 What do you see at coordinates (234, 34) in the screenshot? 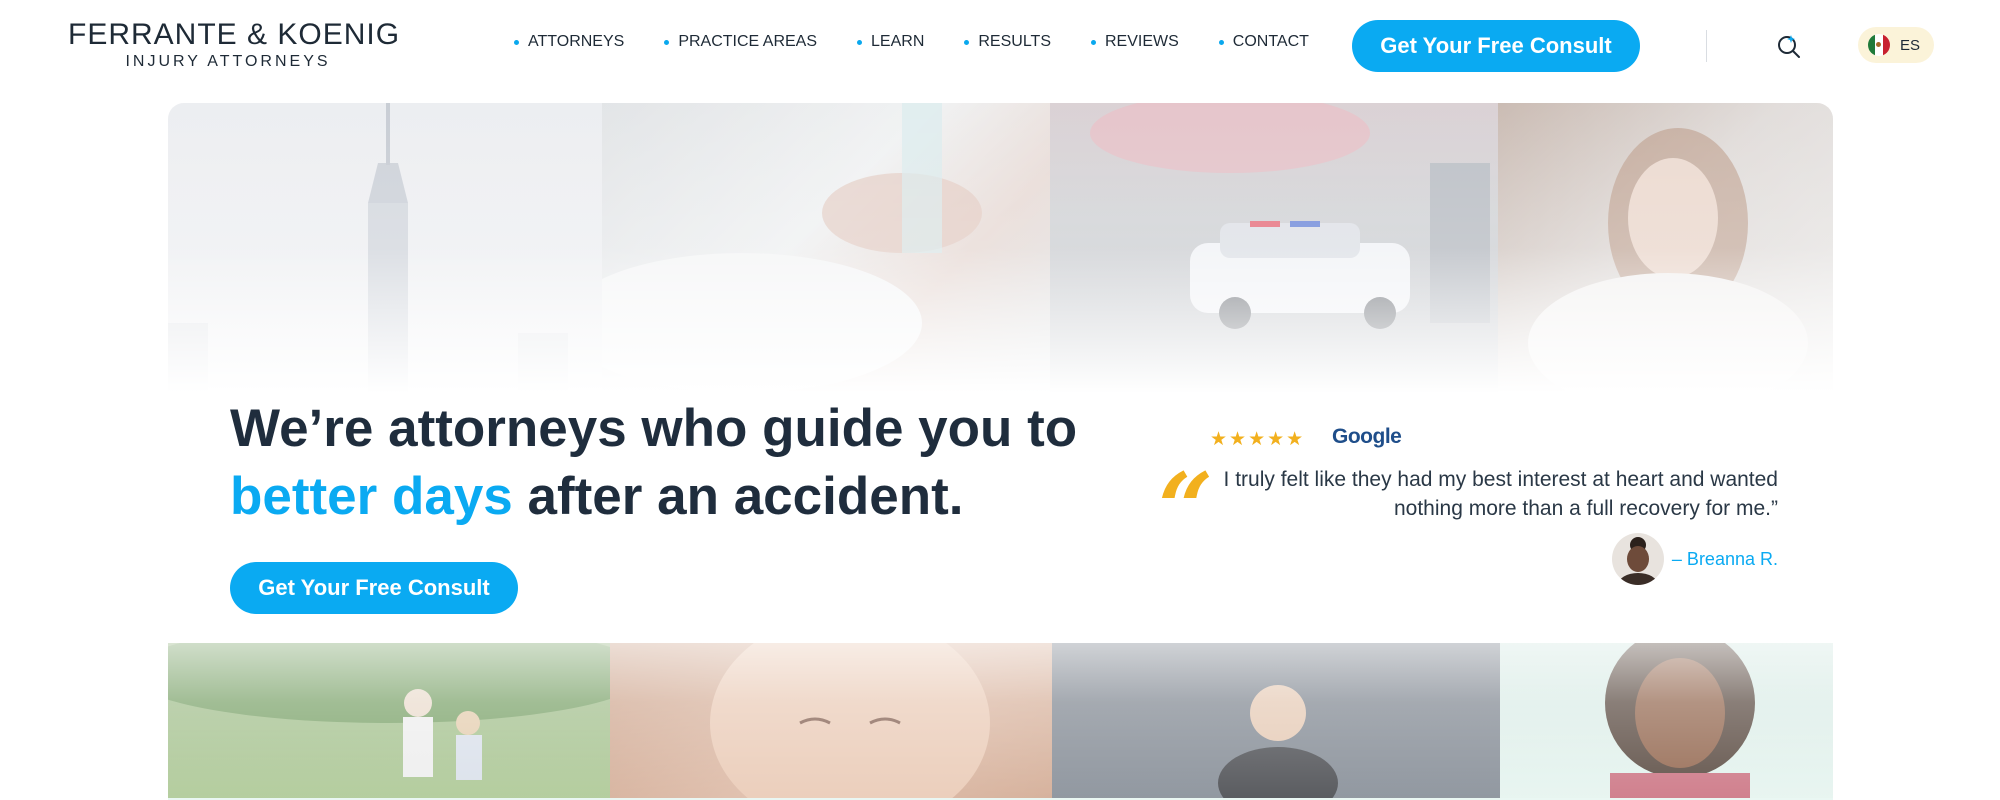
I see `logo-firm-name: FERRANTE & KOENIG` at bounding box center [234, 34].